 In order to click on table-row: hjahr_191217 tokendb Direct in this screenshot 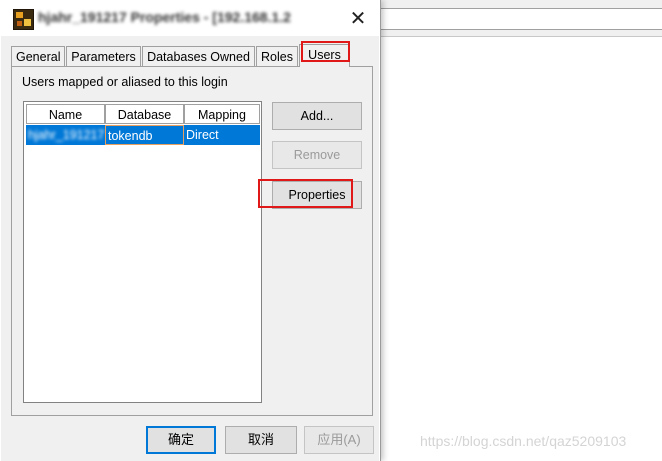, I will do `click(143, 135)`.